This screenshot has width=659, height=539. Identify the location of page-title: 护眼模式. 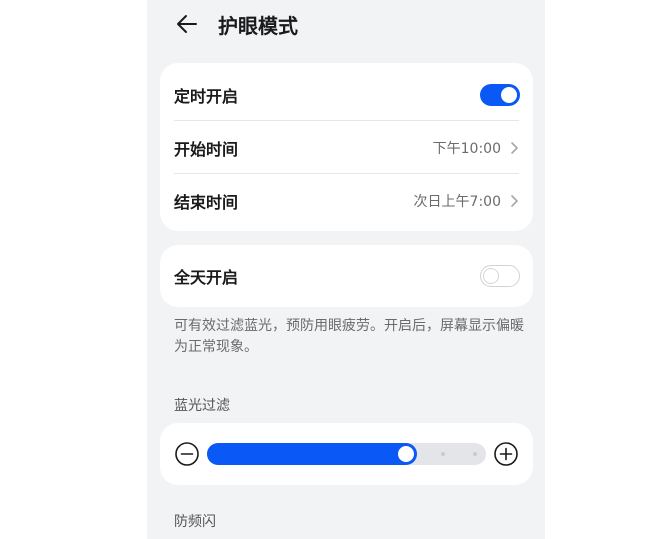
(258, 25).